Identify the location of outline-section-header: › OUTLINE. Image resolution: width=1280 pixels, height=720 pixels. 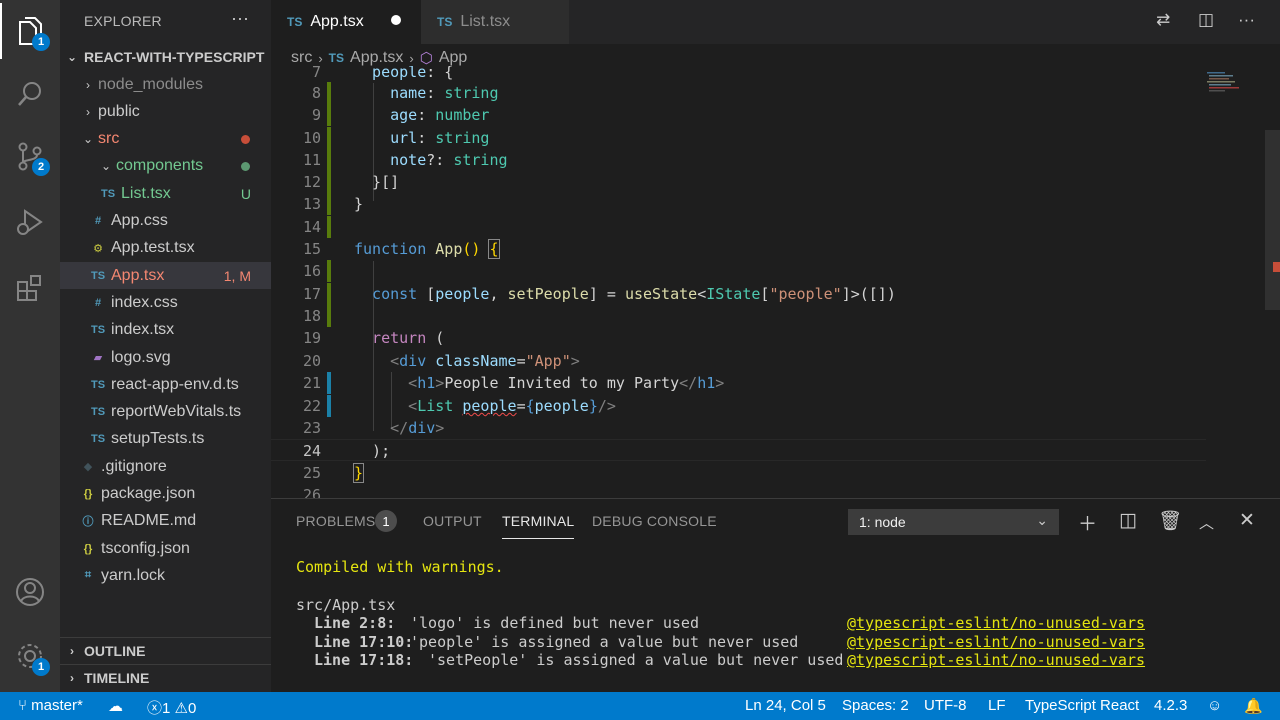
(165, 650).